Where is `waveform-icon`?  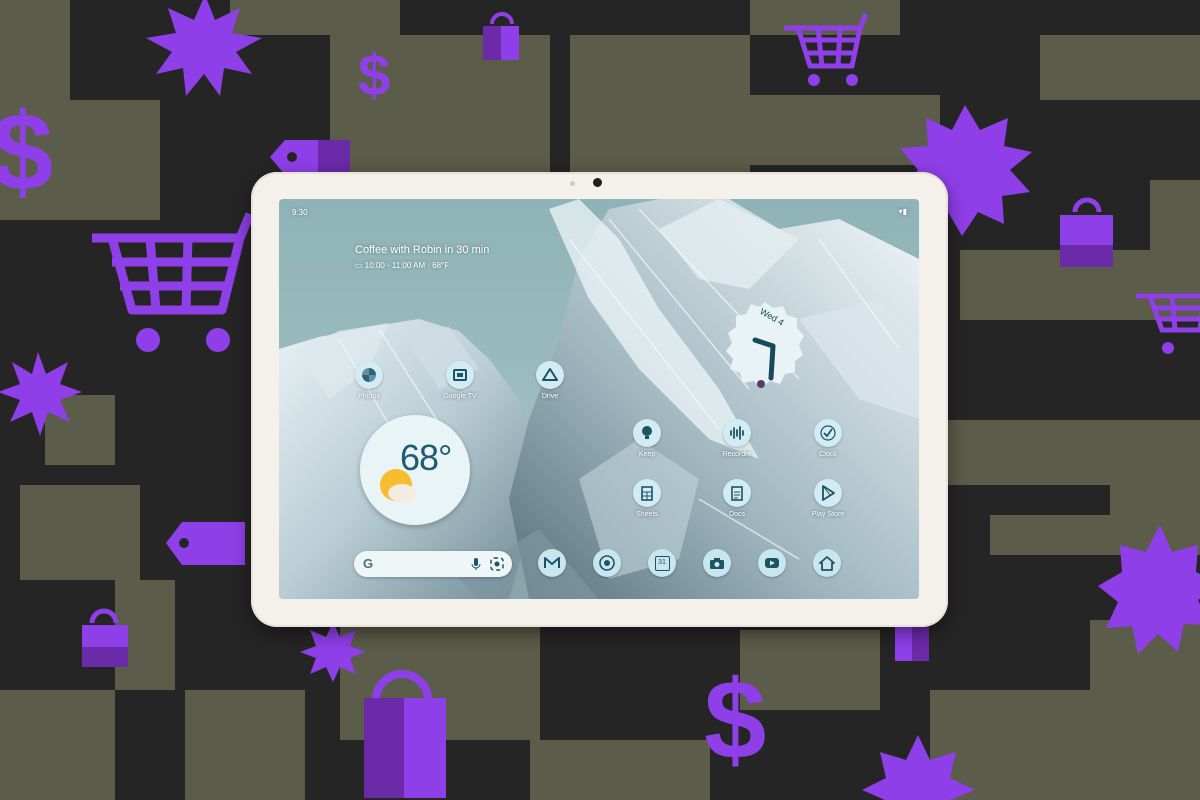
waveform-icon is located at coordinates (737, 433).